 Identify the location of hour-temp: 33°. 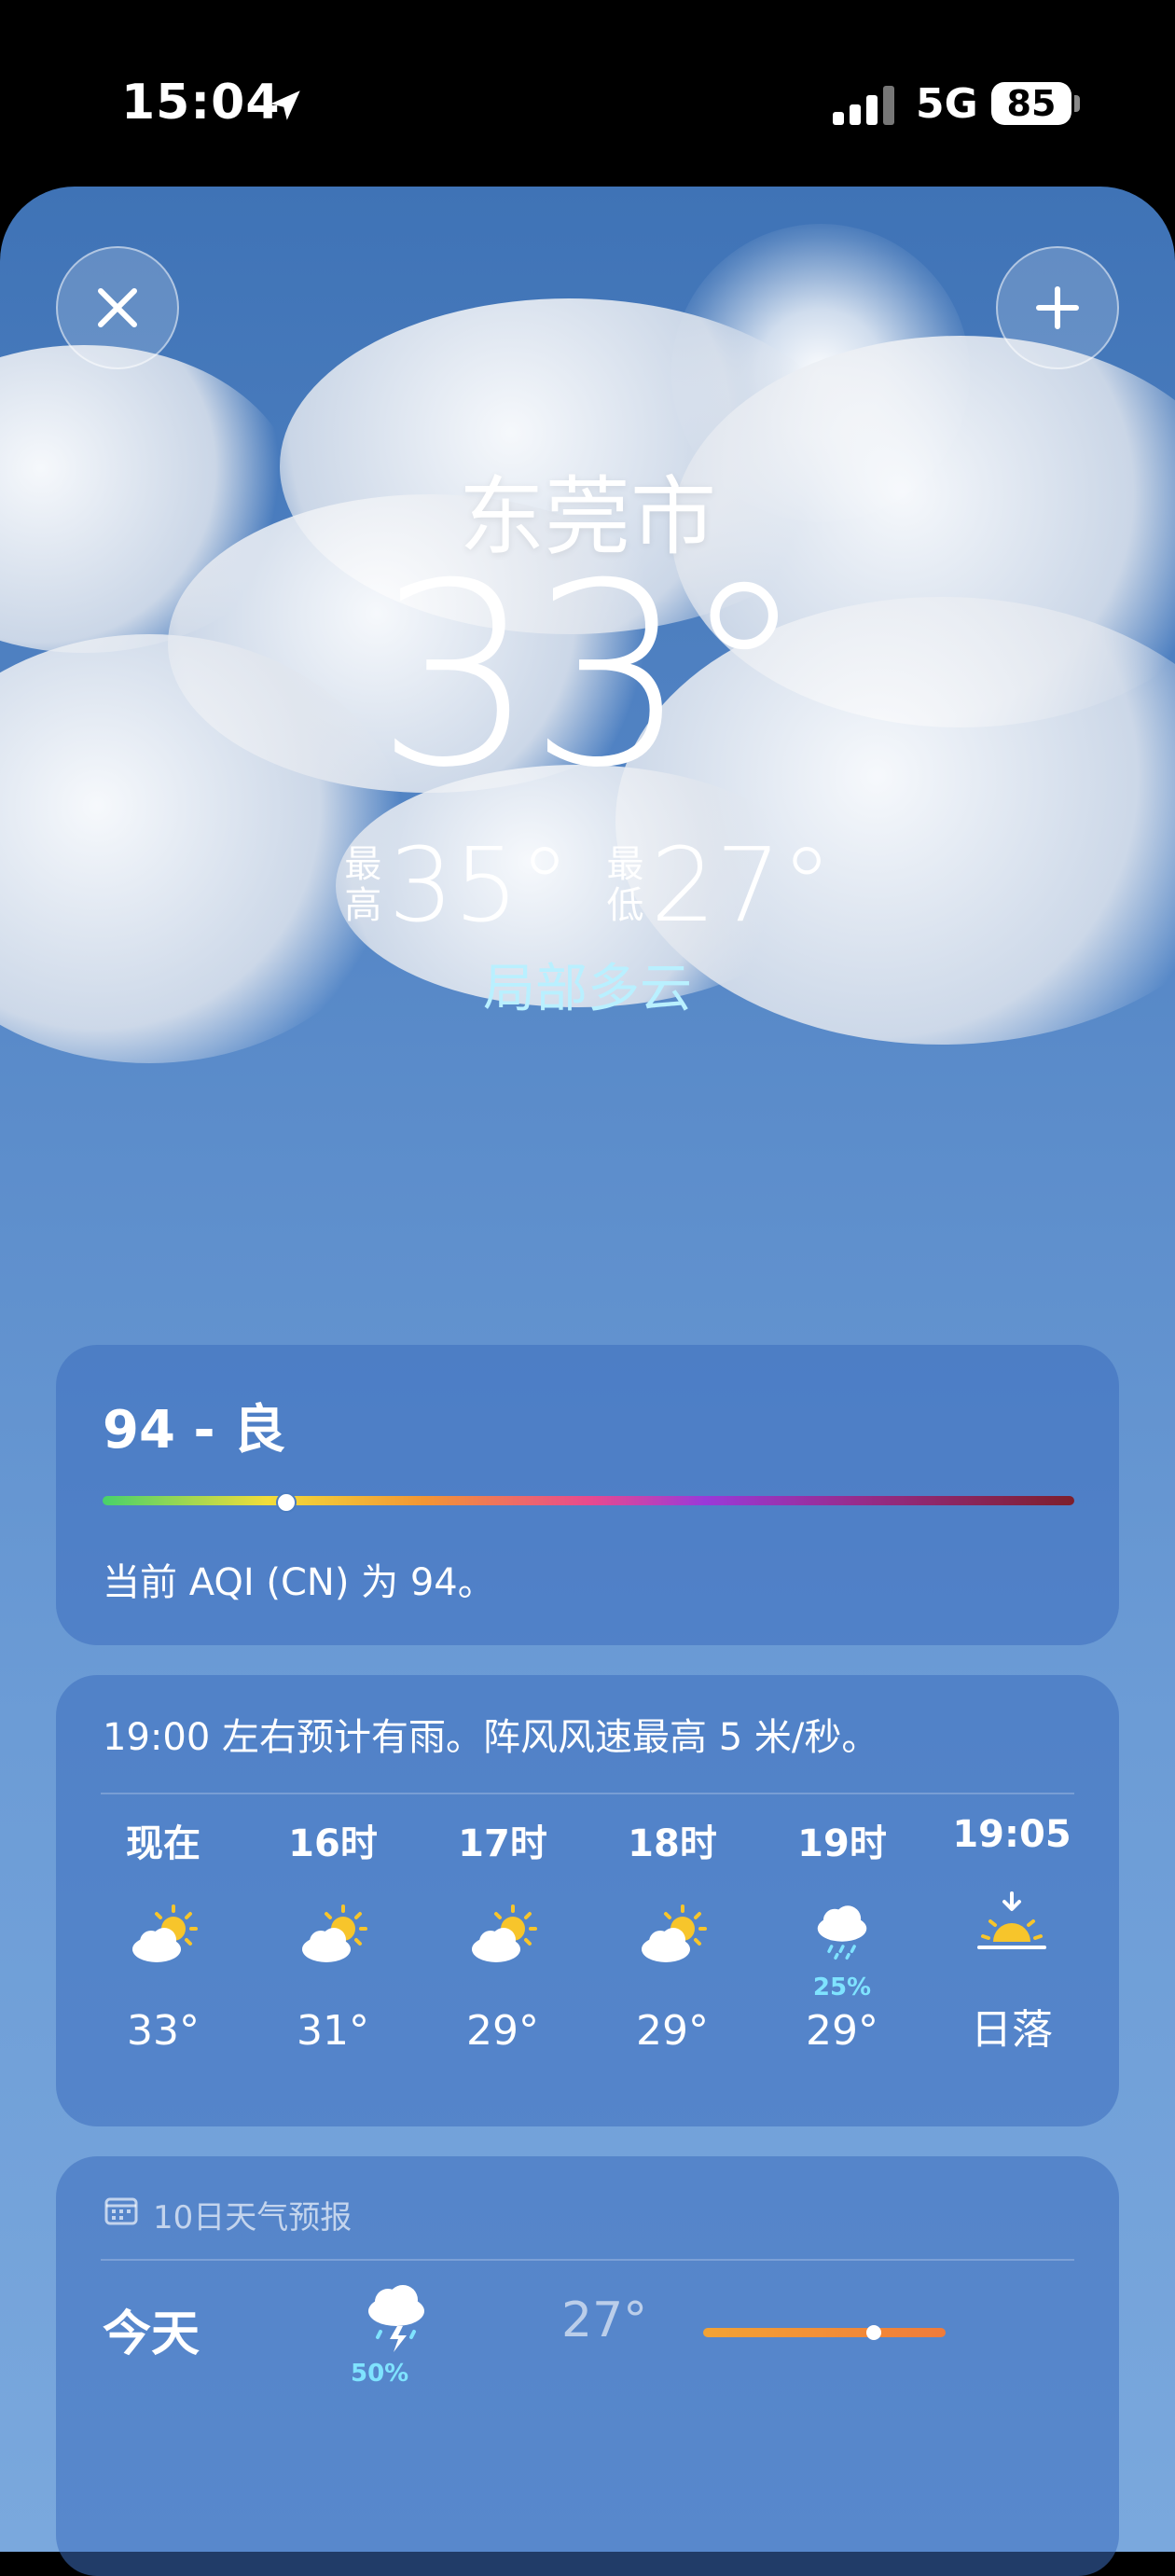
(163, 2031).